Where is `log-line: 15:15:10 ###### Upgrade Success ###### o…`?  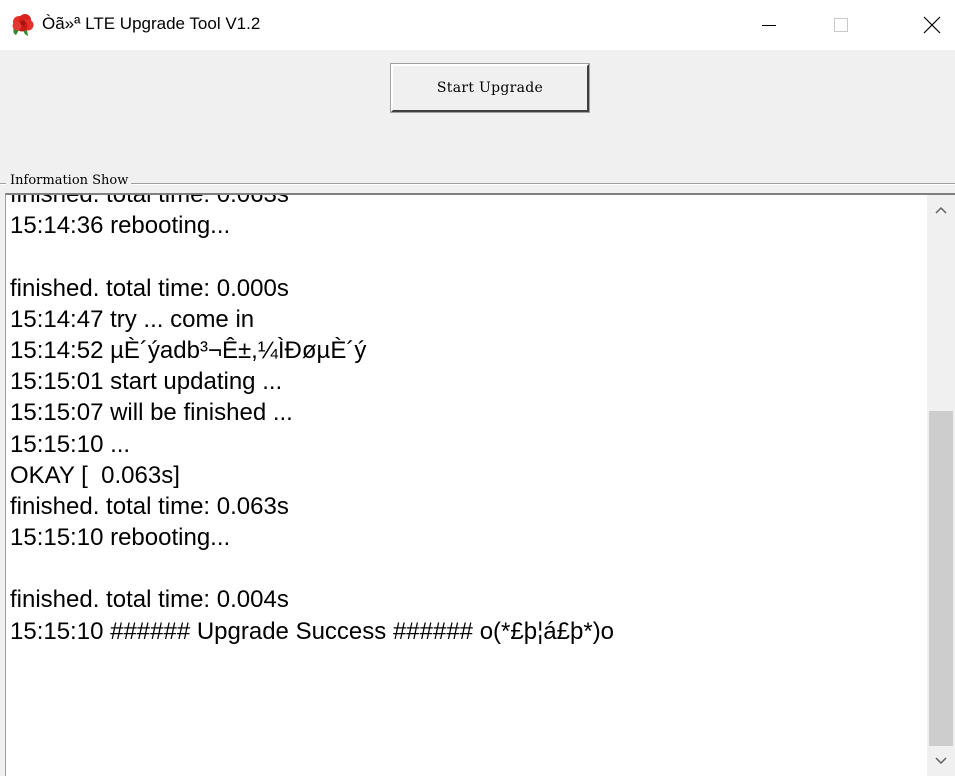
log-line: 15:15:10 ###### Upgrade Success ###### o… is located at coordinates (312, 631).